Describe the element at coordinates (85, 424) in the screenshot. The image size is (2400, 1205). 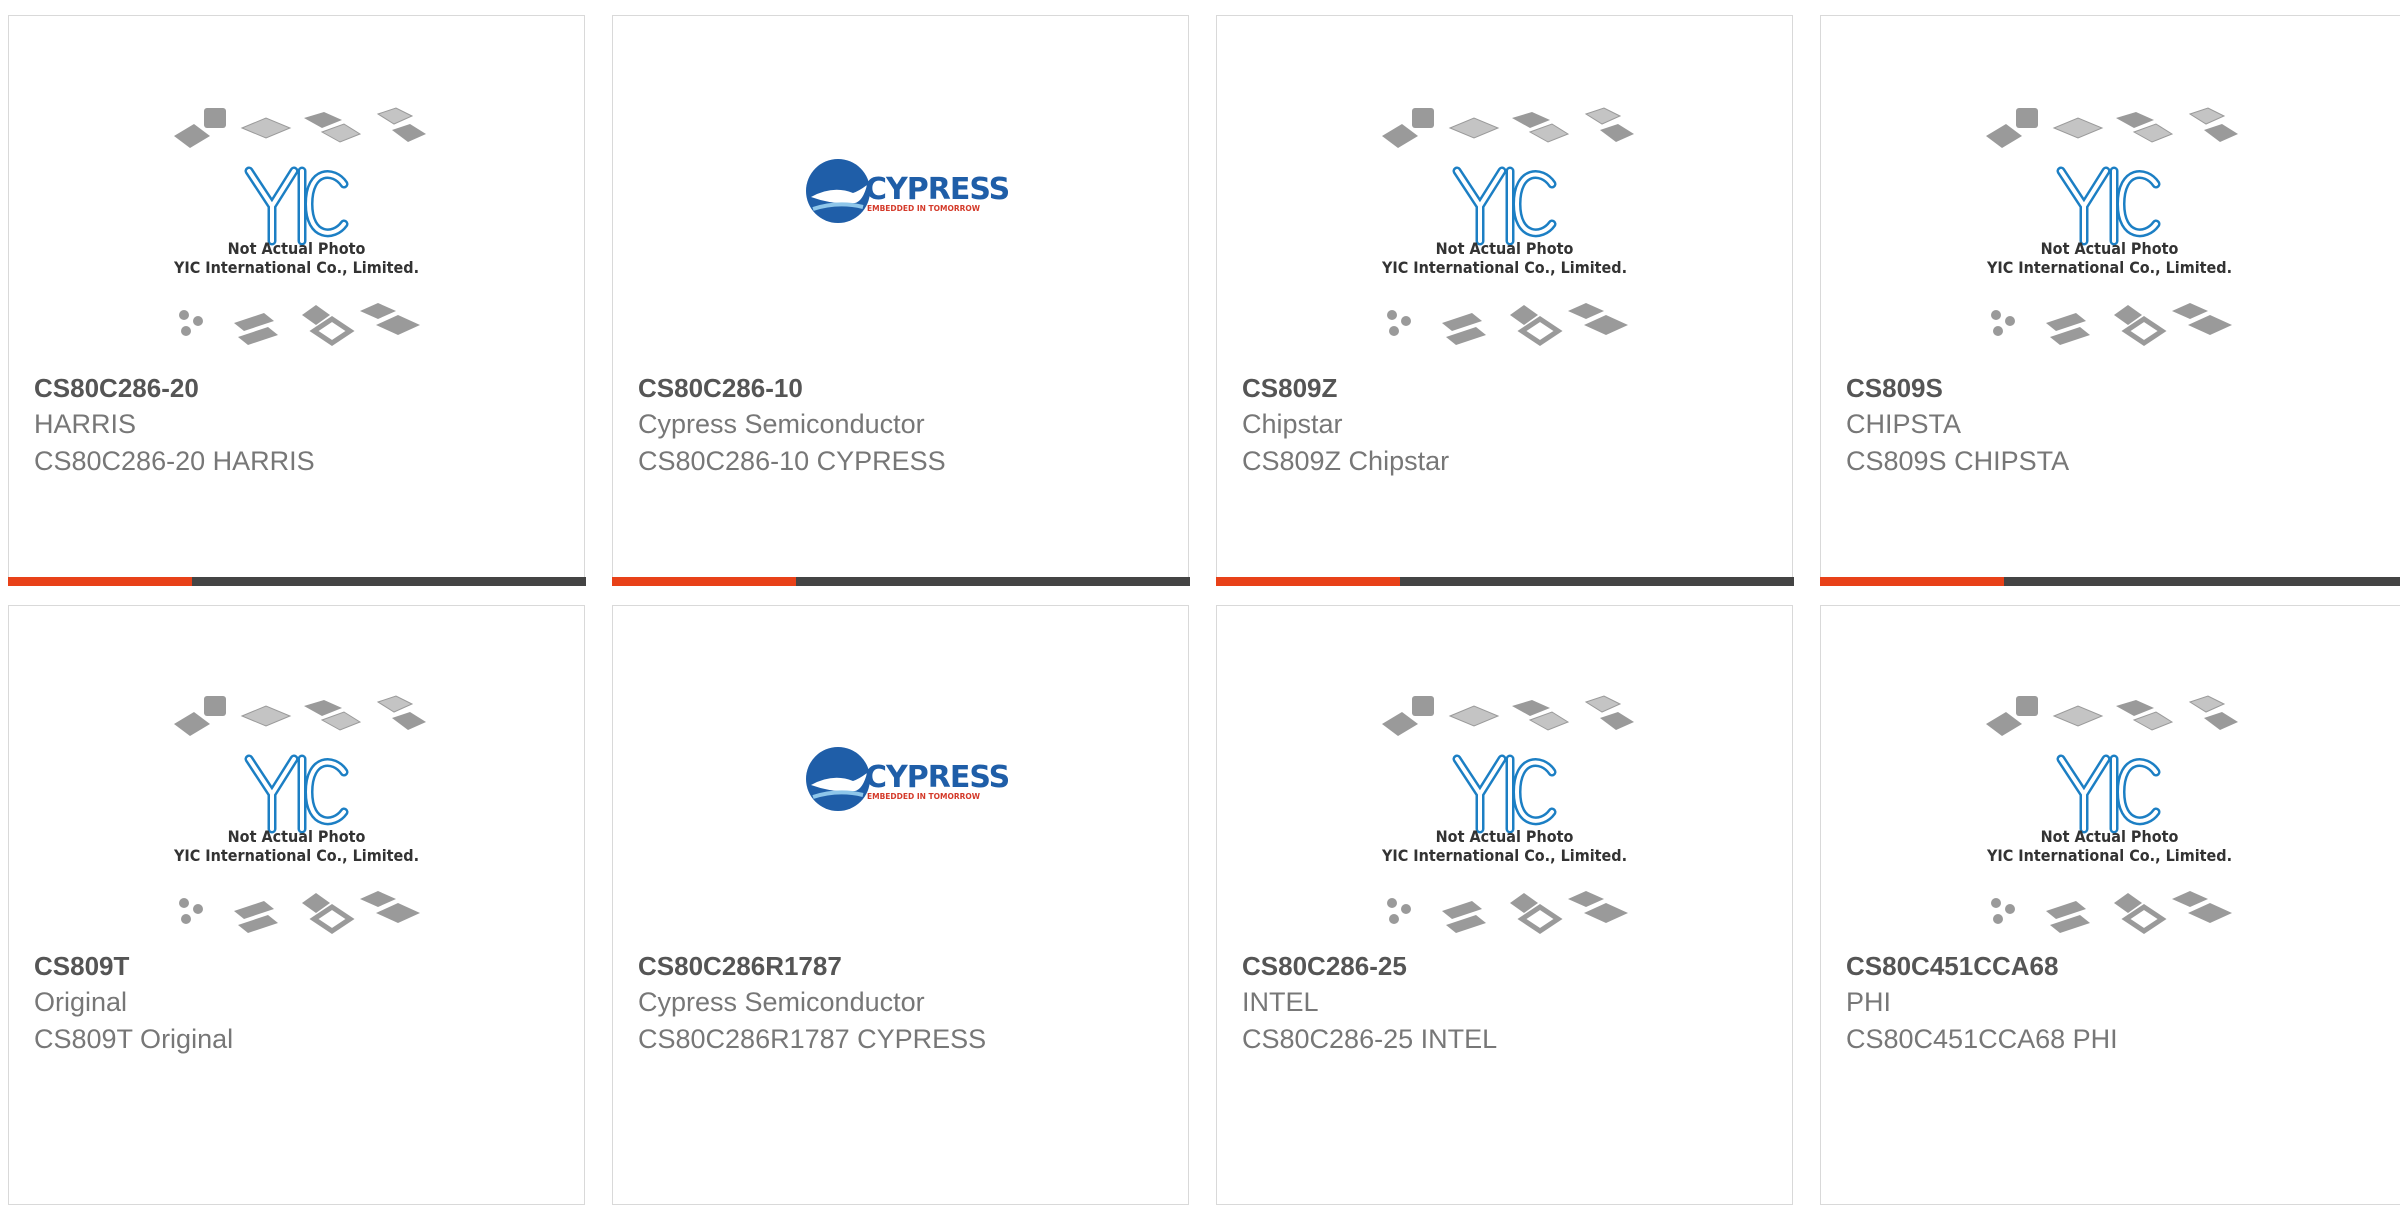
I see `manufacturer: HARRIS` at that location.